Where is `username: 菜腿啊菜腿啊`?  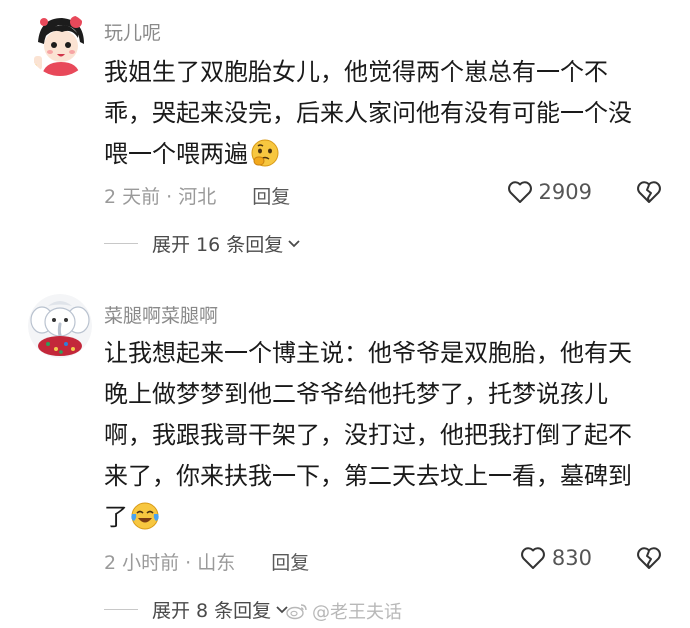
username: 菜腿啊菜腿啊 is located at coordinates (161, 314).